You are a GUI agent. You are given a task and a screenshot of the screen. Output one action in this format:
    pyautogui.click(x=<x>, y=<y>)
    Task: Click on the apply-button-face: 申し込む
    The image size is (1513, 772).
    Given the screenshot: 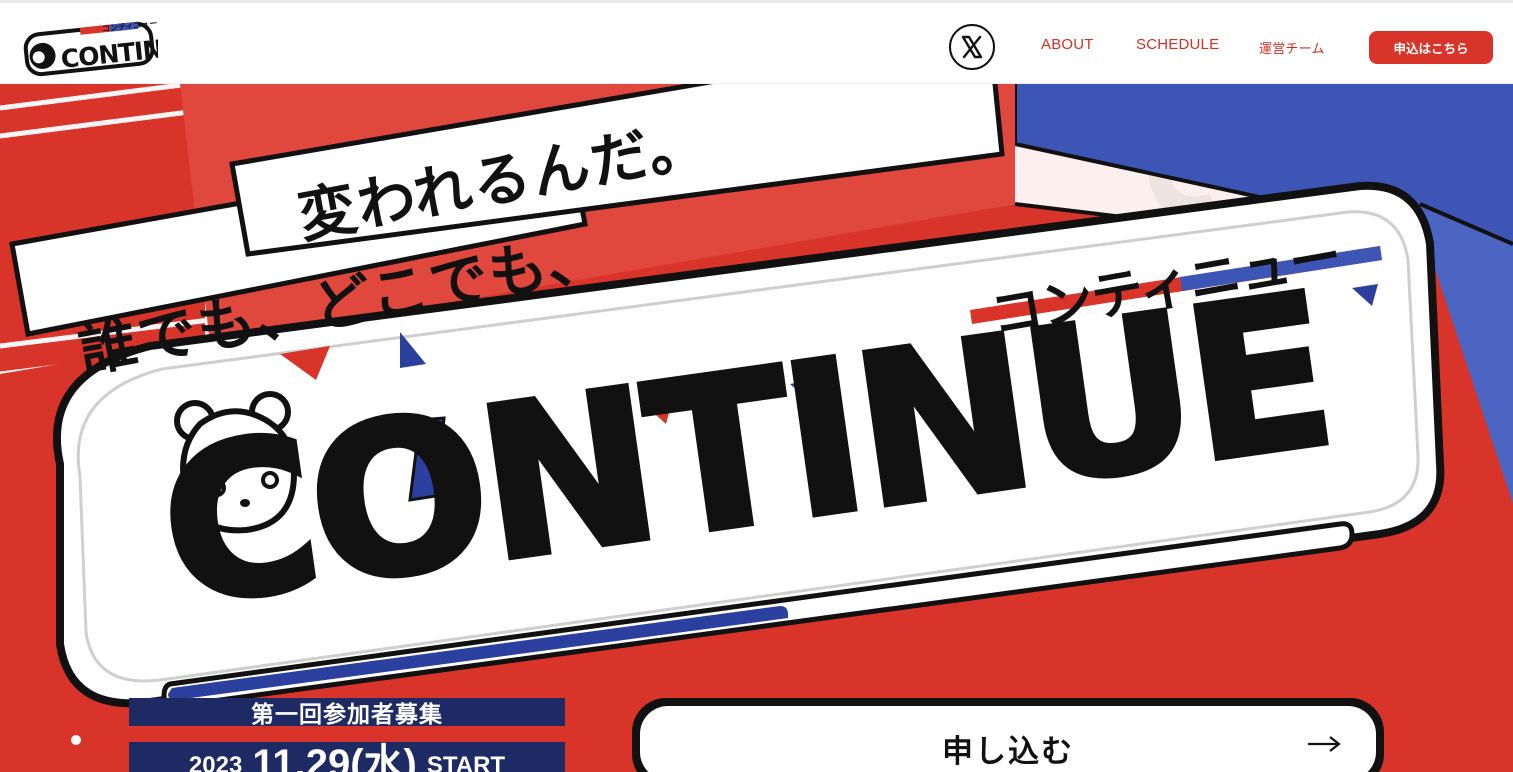 What is the action you would take?
    pyautogui.click(x=1008, y=739)
    